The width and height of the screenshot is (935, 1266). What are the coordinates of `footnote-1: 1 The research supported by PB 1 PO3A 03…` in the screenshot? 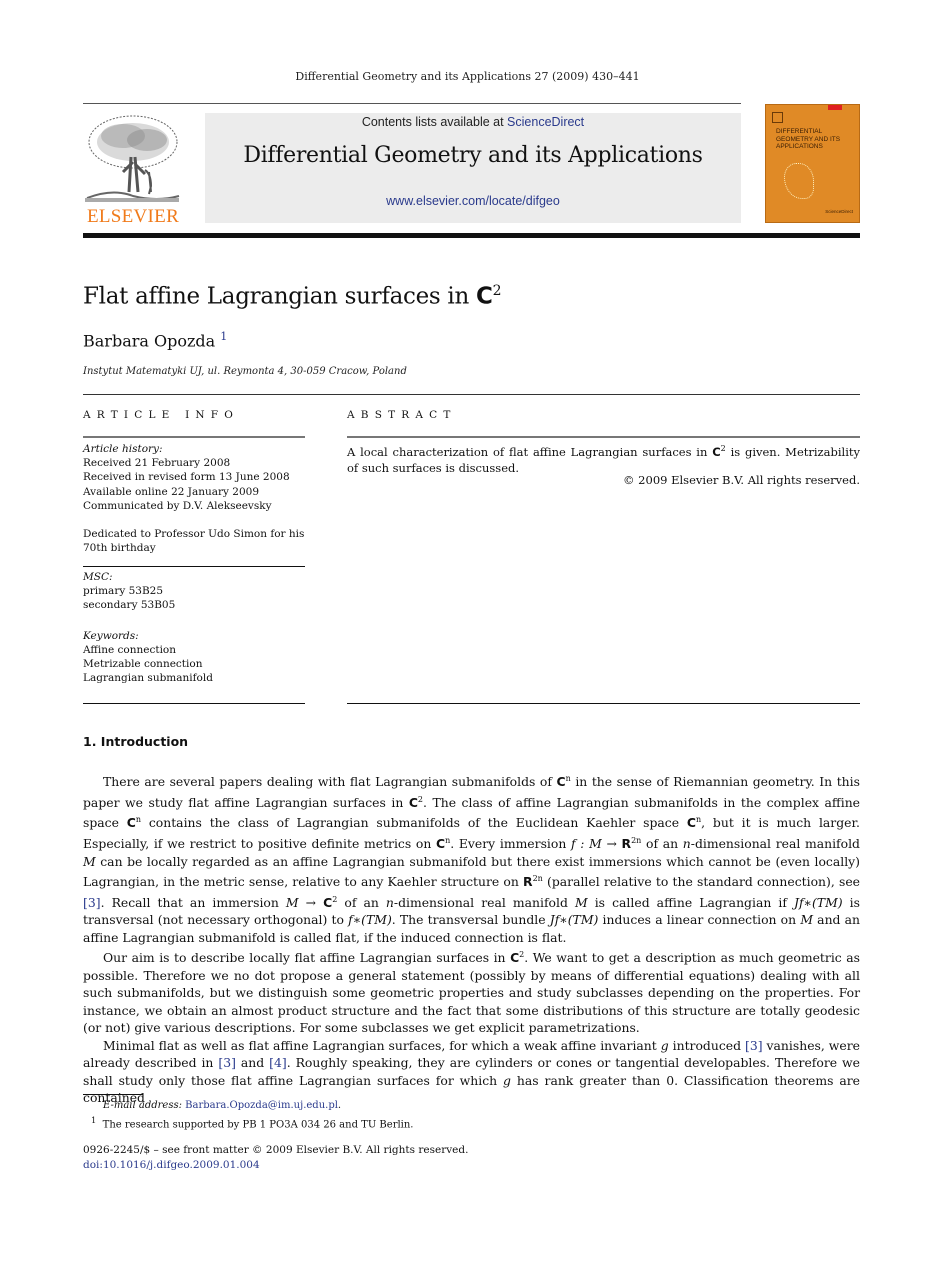 It's located at (252, 1123).